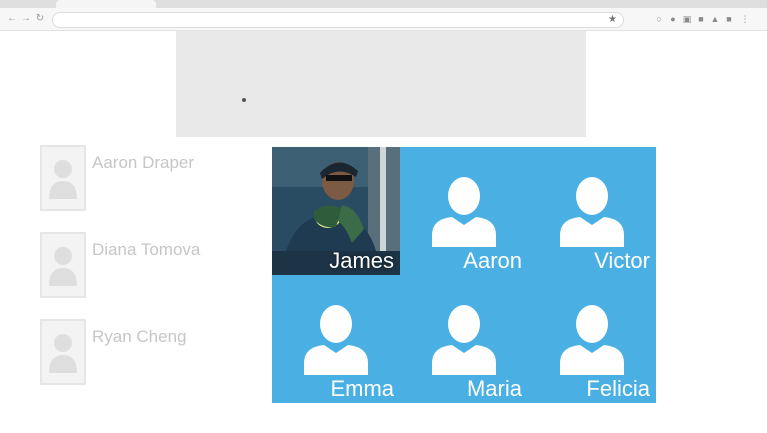 The height and width of the screenshot is (433, 767). I want to click on header-banner, so click(381, 84).